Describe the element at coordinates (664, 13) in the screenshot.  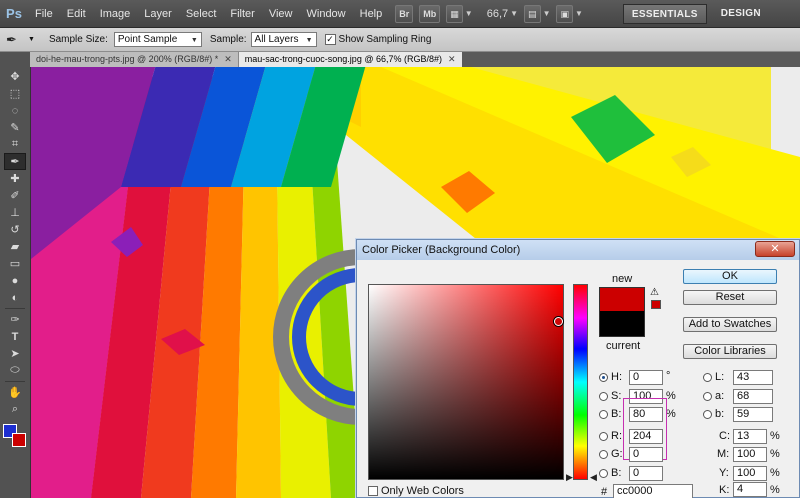
I see `workspace-essentials: ESSENTIALS` at that location.